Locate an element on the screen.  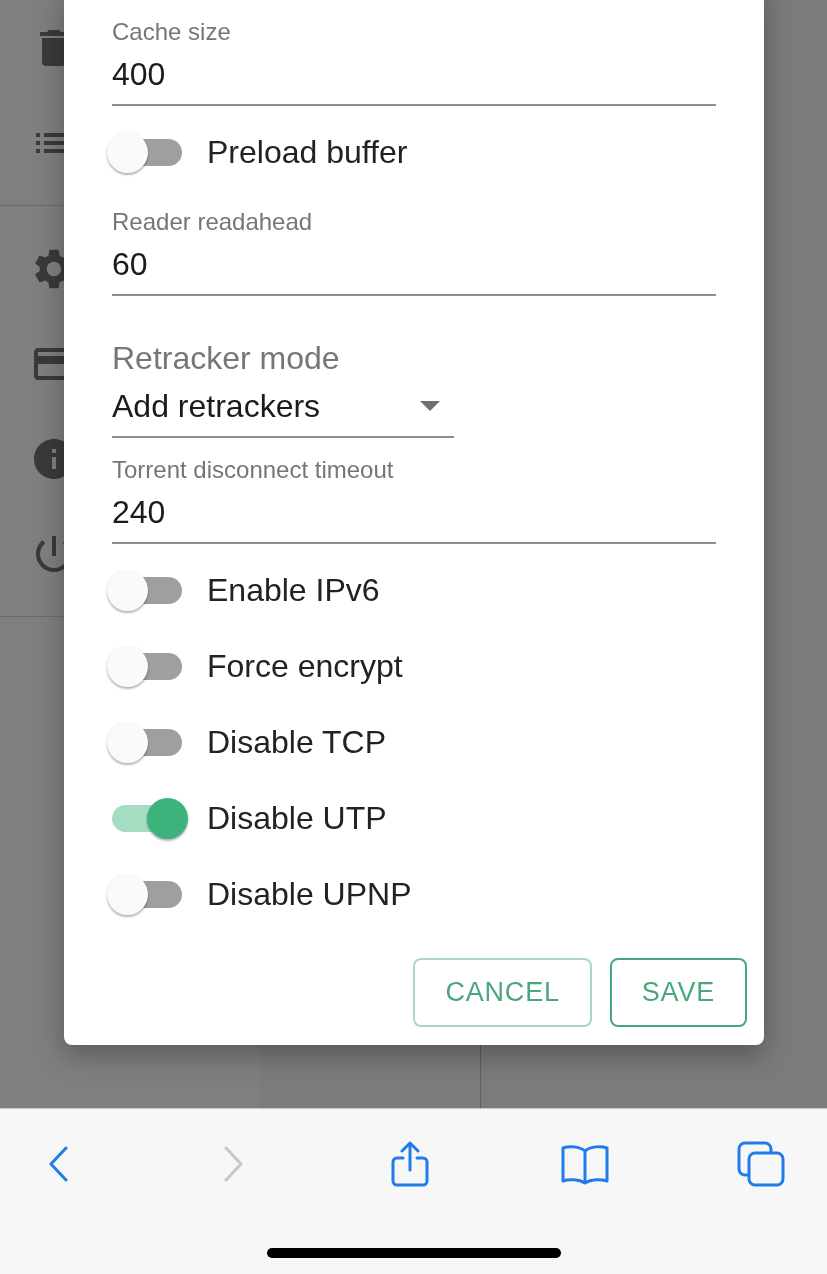
overlapping-squares-icon is located at coordinates (761, 1163).